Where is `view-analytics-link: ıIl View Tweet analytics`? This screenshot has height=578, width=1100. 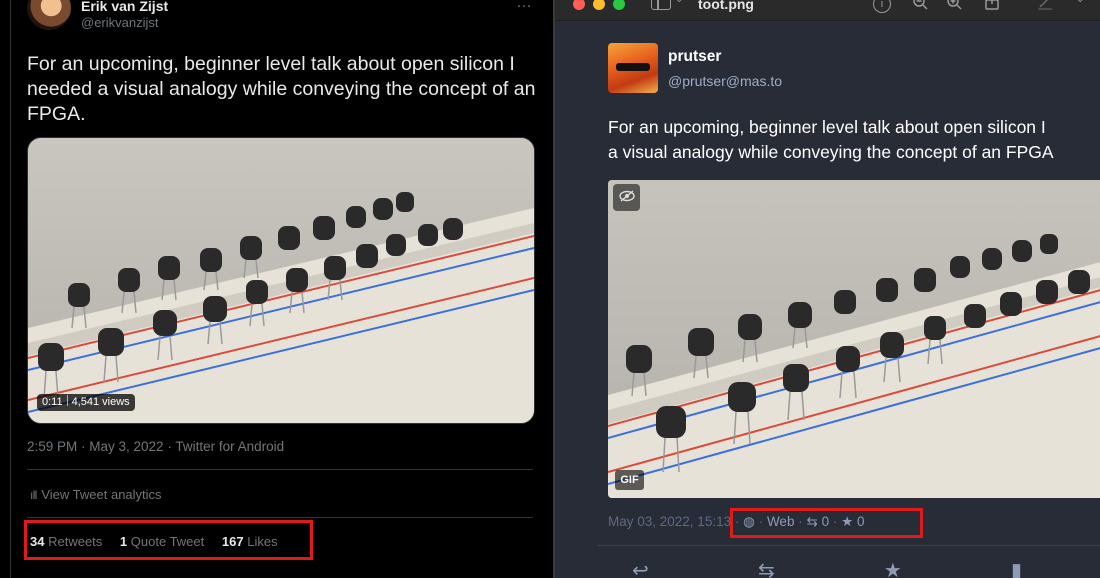
view-analytics-link: ıIl View Tweet analytics is located at coordinates (96, 494).